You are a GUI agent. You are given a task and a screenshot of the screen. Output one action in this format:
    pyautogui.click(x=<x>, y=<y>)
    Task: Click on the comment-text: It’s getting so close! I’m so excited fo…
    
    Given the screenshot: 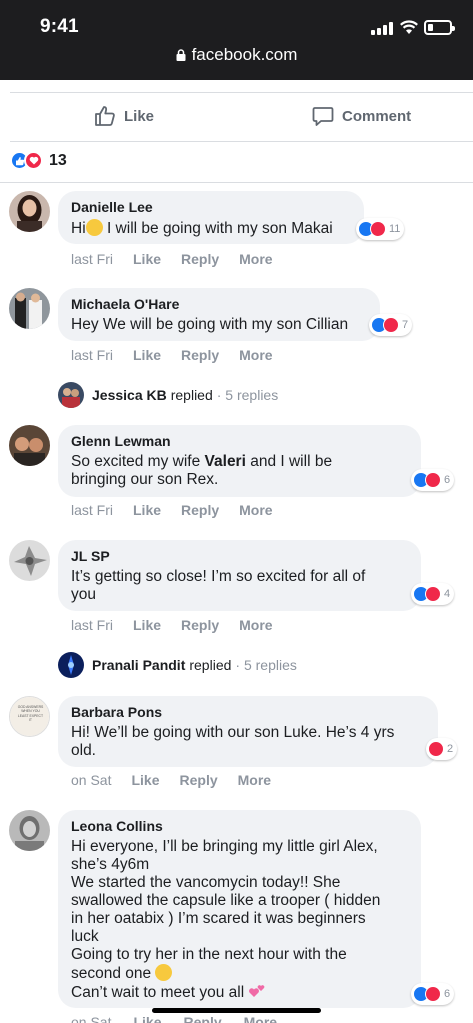 What is the action you would take?
    pyautogui.click(x=218, y=585)
    